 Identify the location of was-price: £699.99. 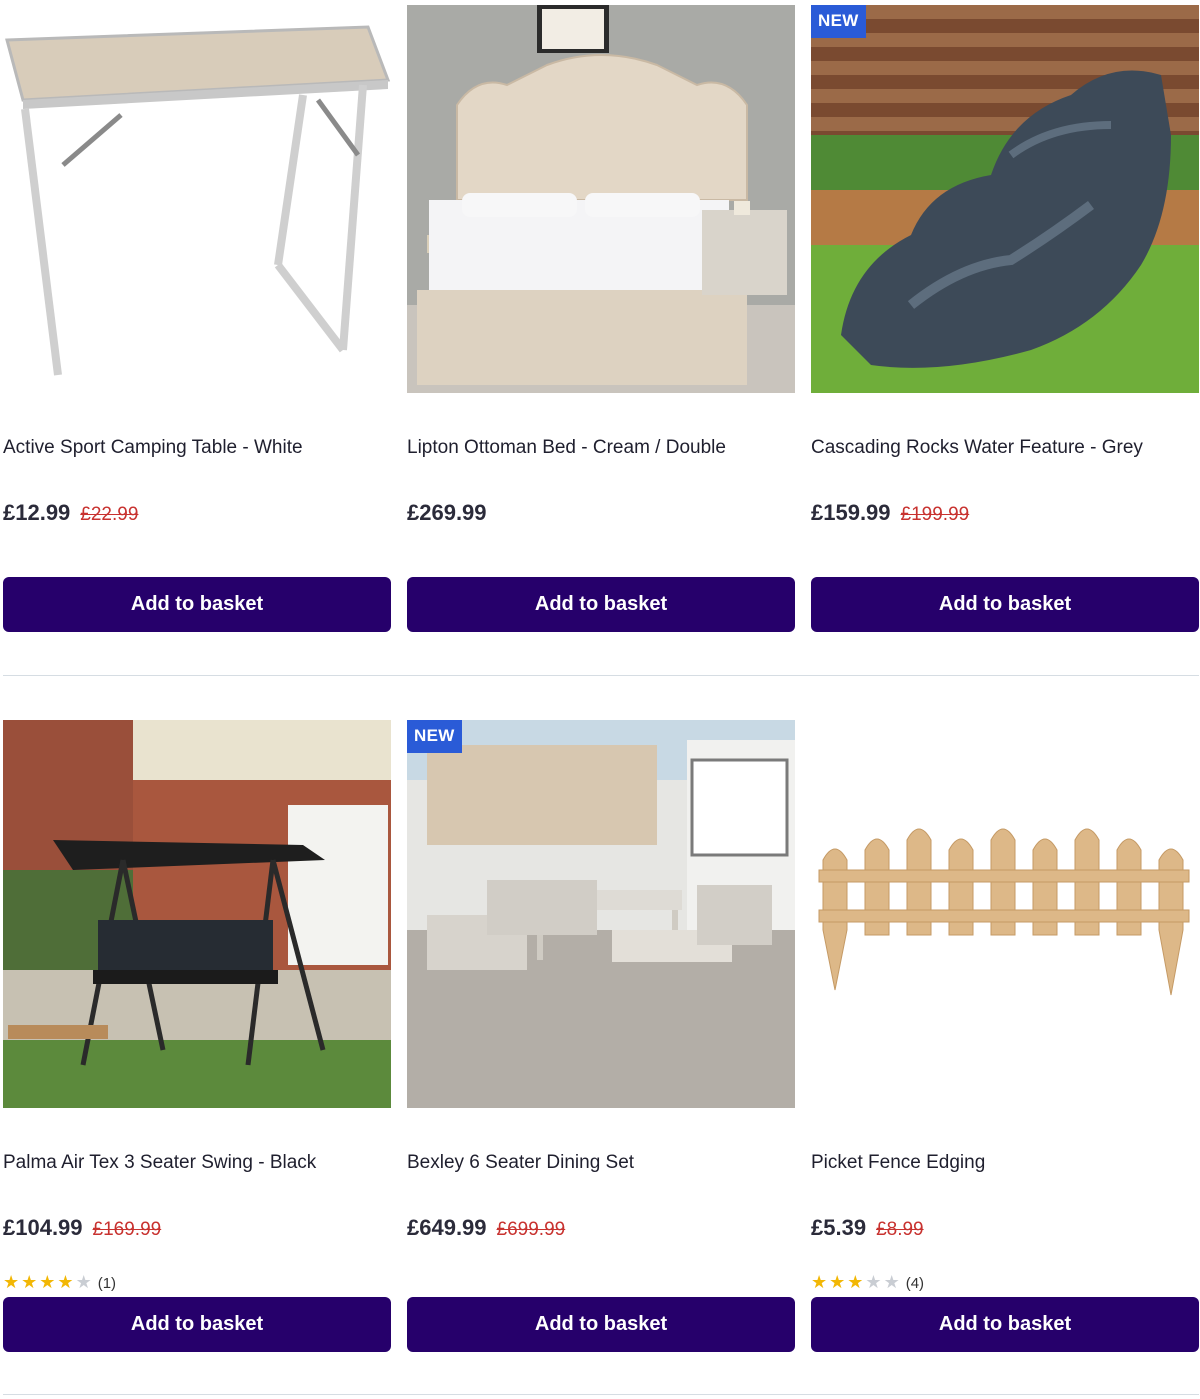
(531, 1229).